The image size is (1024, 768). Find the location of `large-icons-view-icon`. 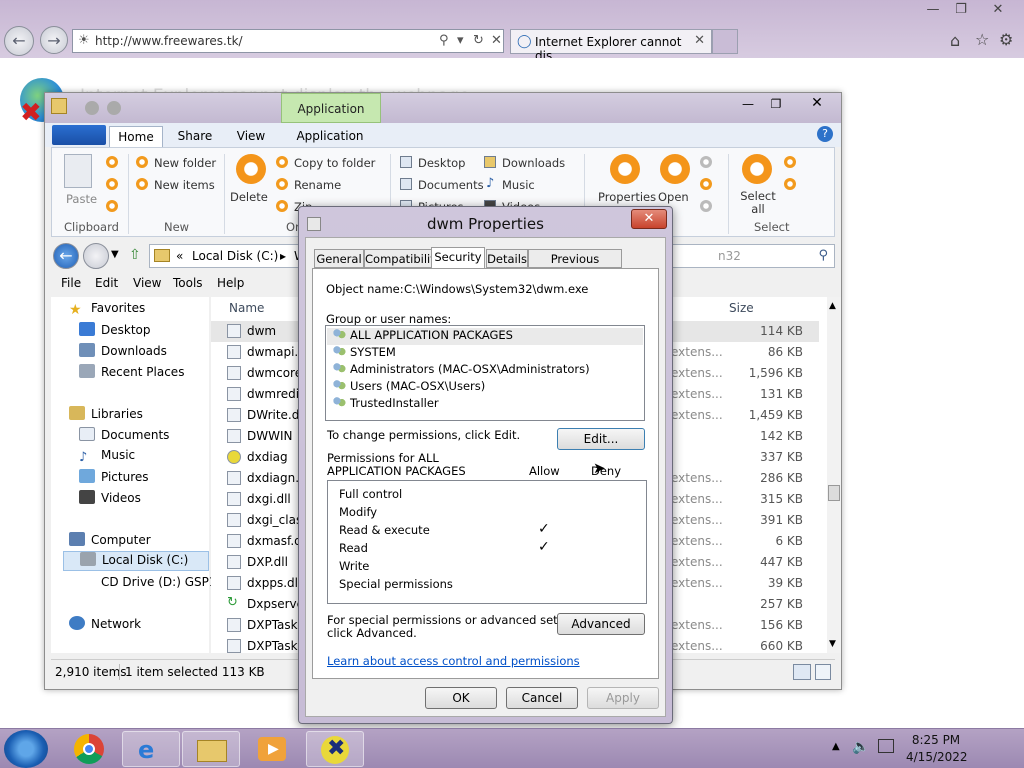

large-icons-view-icon is located at coordinates (823, 672).